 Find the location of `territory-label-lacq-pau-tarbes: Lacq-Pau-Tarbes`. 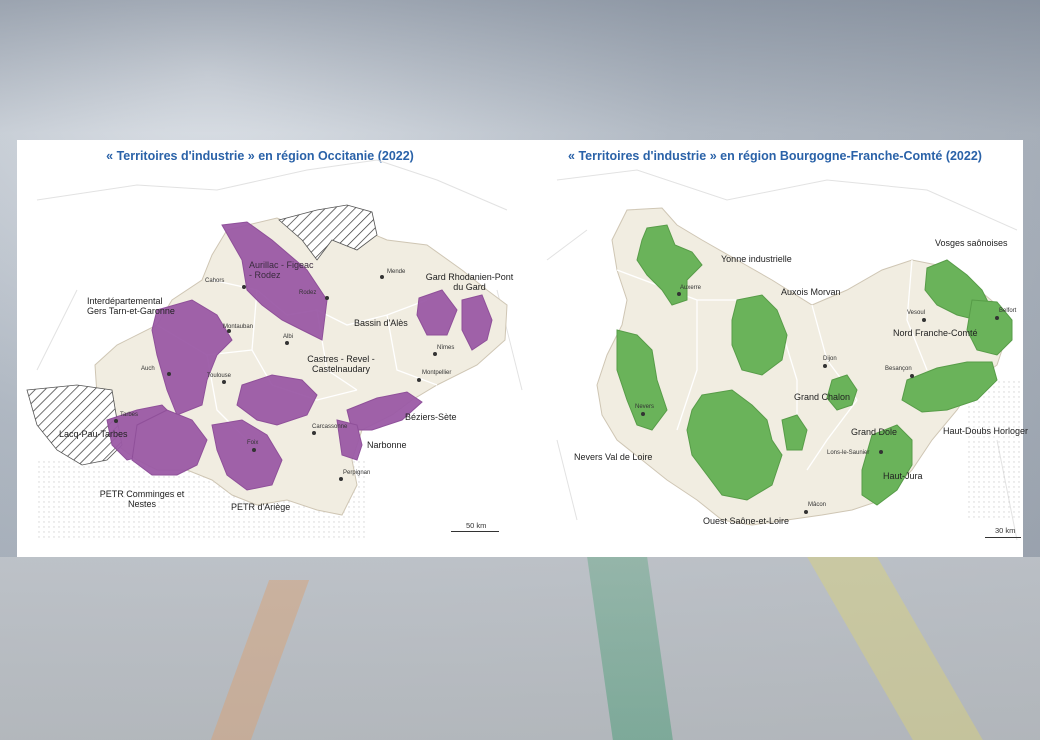

territory-label-lacq-pau-tarbes: Lacq-Pau-Tarbes is located at coordinates (93, 434).